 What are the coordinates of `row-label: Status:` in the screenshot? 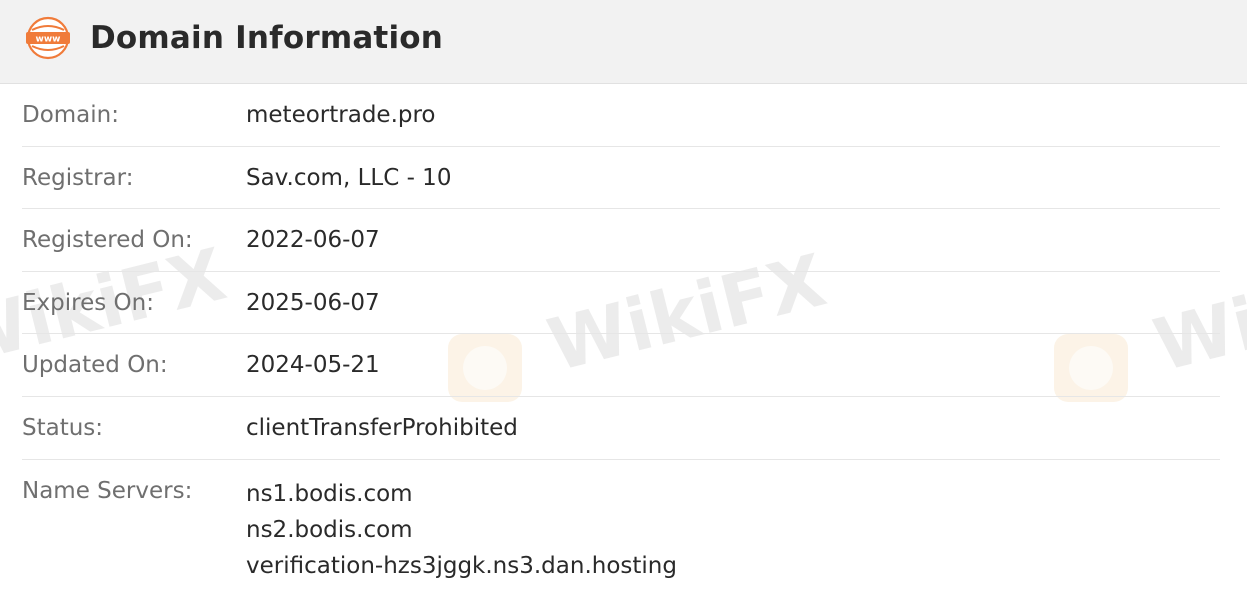 It's located at (63, 427).